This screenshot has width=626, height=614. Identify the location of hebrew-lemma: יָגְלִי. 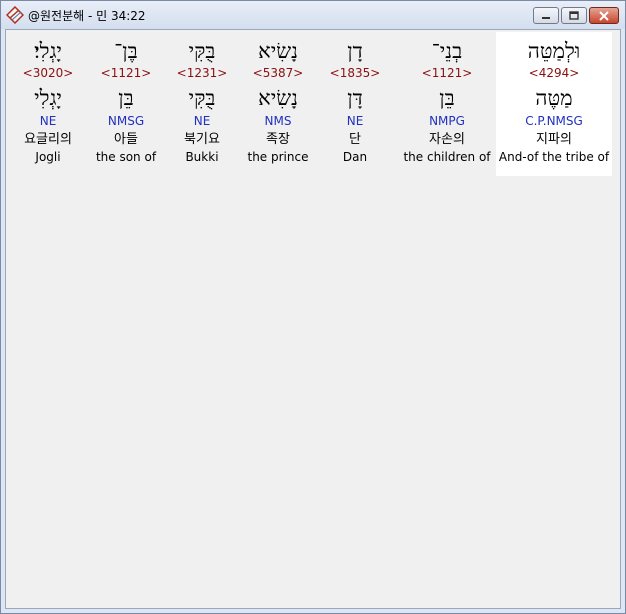
(48, 98).